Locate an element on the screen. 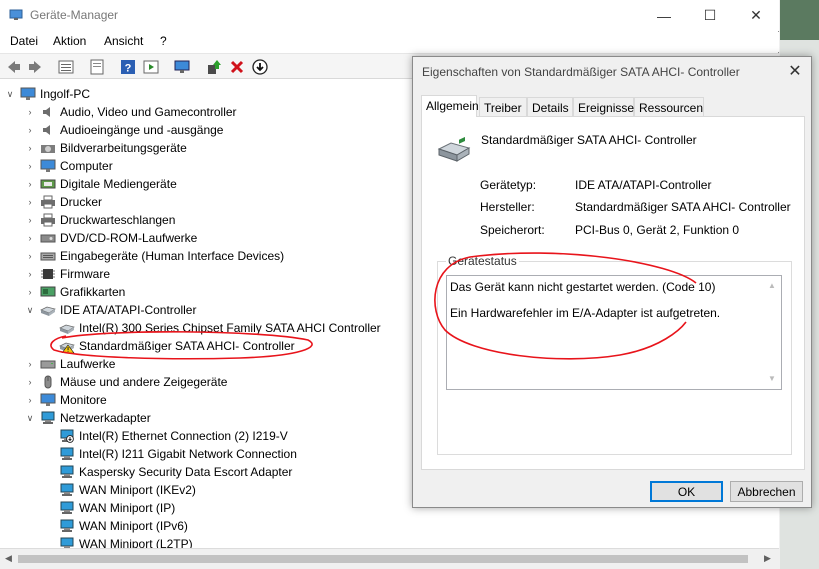 This screenshot has height=569, width=819. tree-item-label: Computer is located at coordinates (86, 166).